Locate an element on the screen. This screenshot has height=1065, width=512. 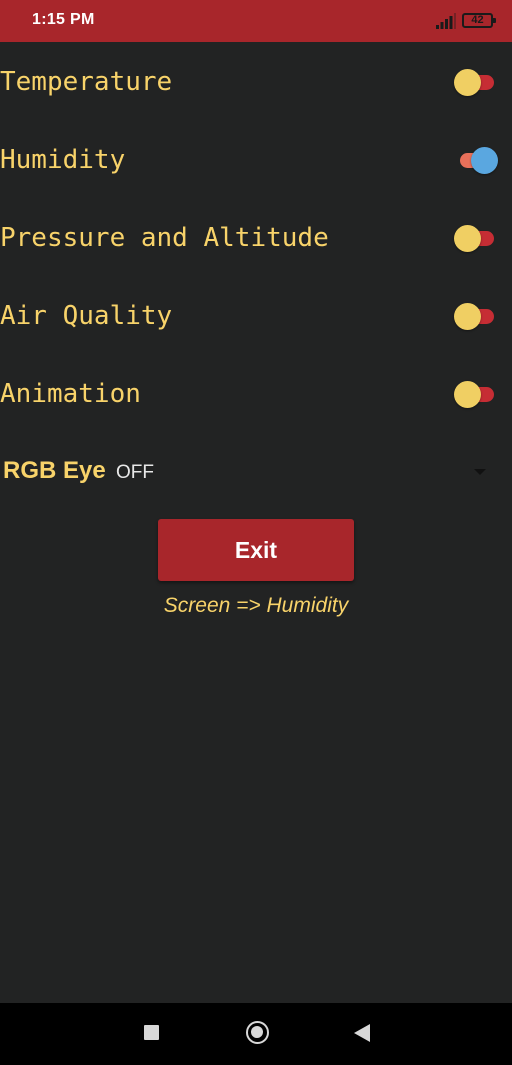
battery-level: 42 is located at coordinates (477, 20).